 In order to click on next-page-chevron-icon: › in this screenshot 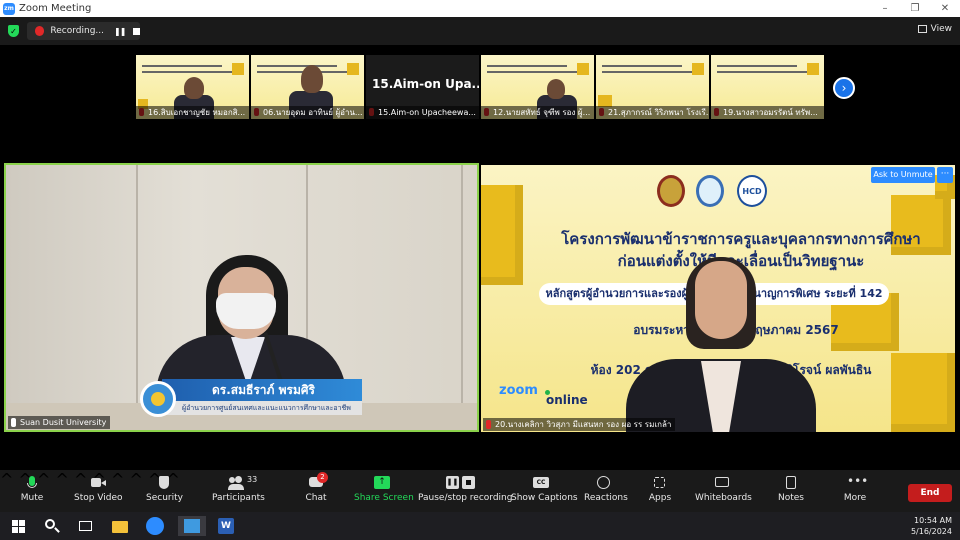, I will do `click(844, 88)`.